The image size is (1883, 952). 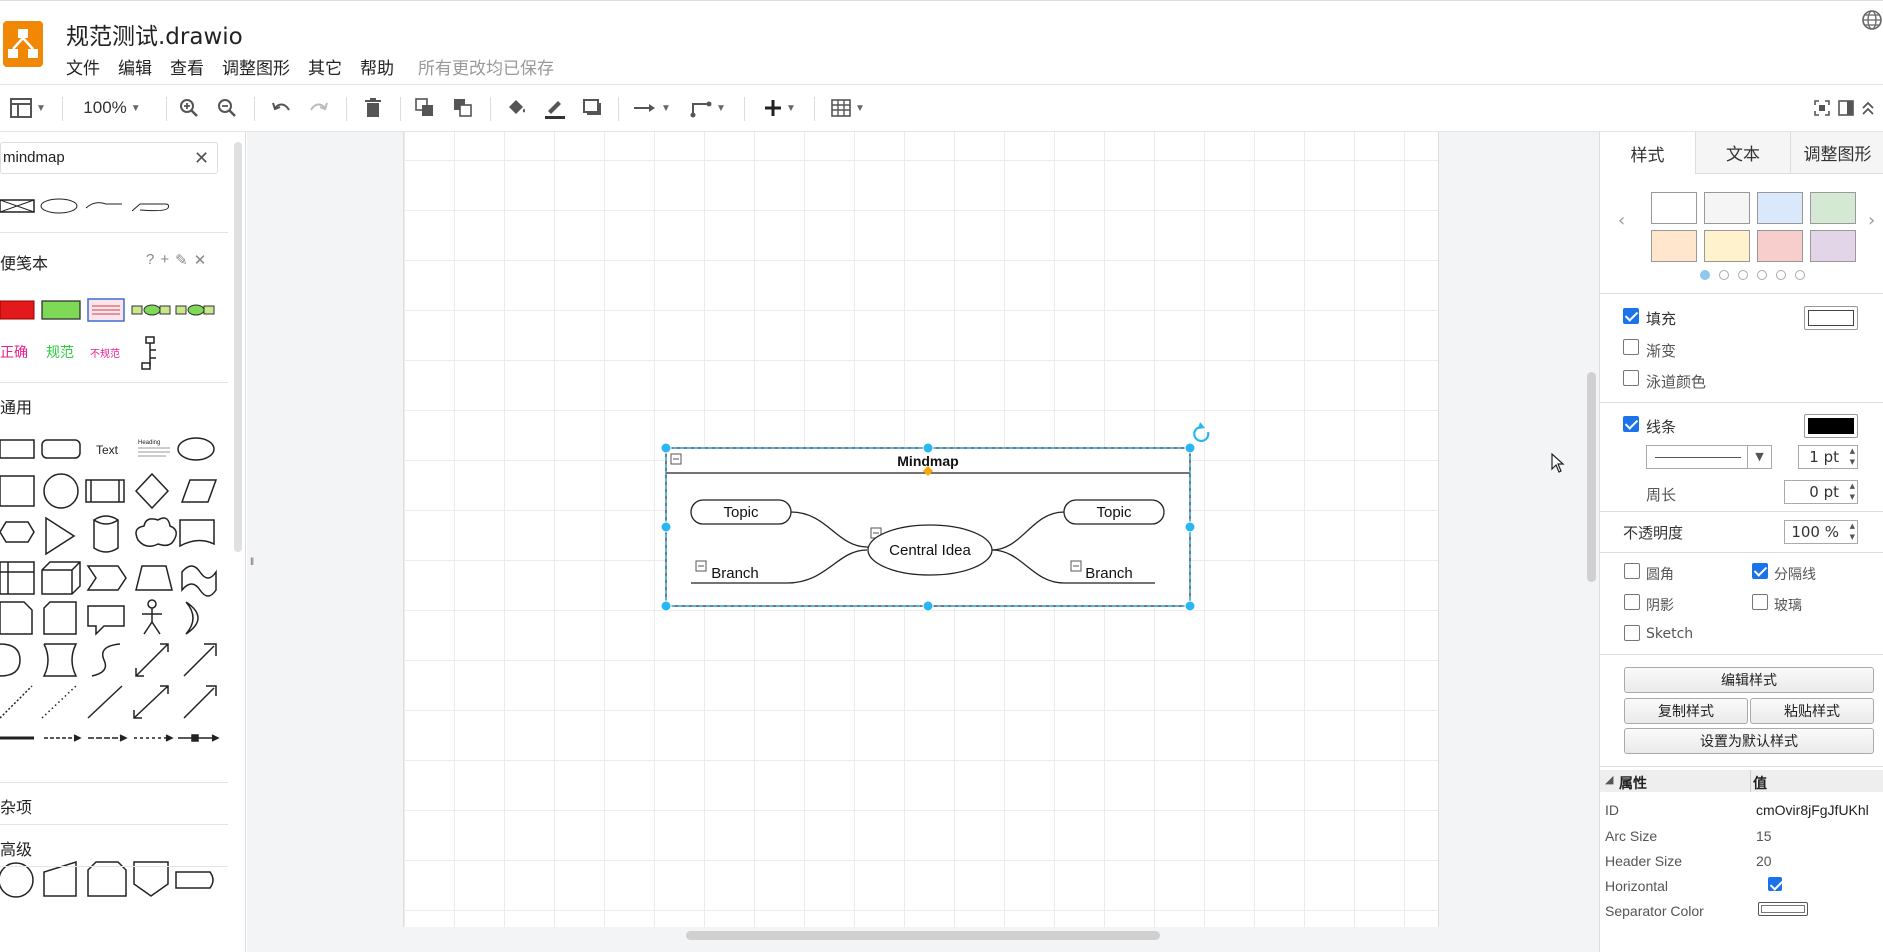 I want to click on container-title: Mindmap, so click(x=927, y=461).